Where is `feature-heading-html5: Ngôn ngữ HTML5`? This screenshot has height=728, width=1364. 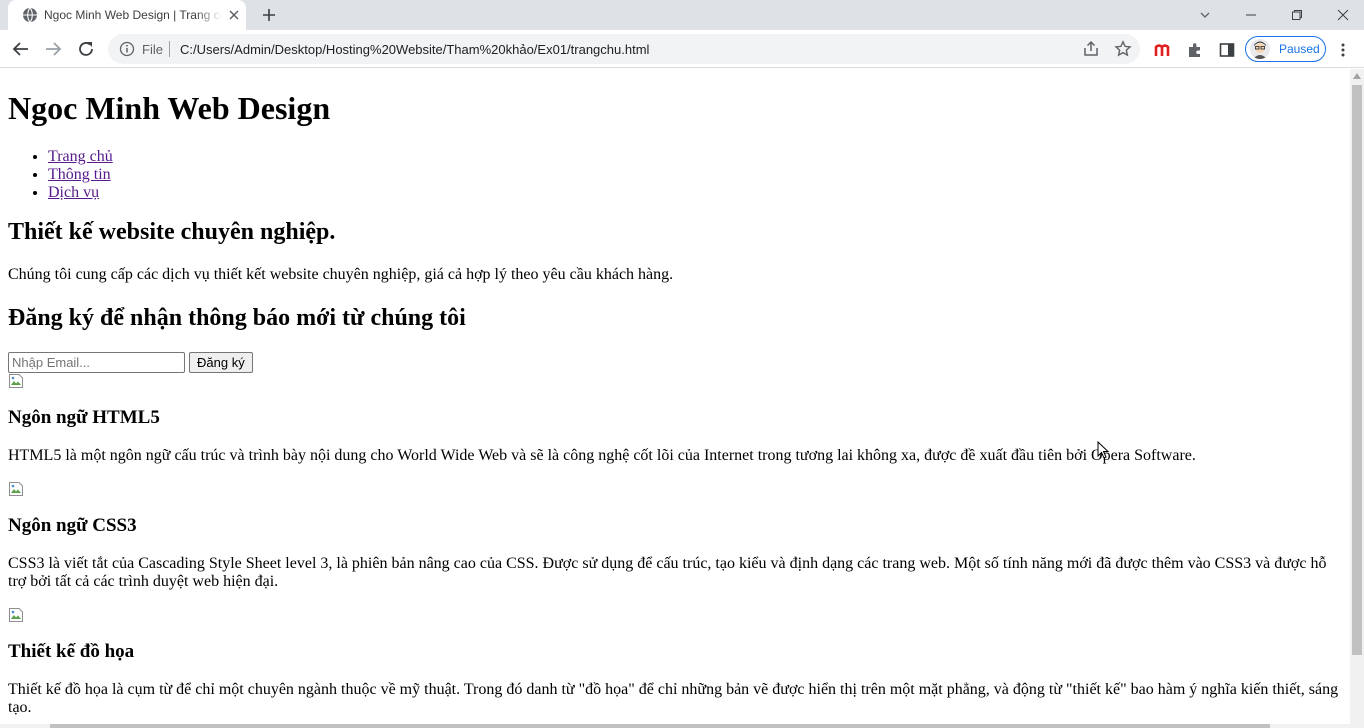
feature-heading-html5: Ngôn ngữ HTML5 is located at coordinates (84, 417).